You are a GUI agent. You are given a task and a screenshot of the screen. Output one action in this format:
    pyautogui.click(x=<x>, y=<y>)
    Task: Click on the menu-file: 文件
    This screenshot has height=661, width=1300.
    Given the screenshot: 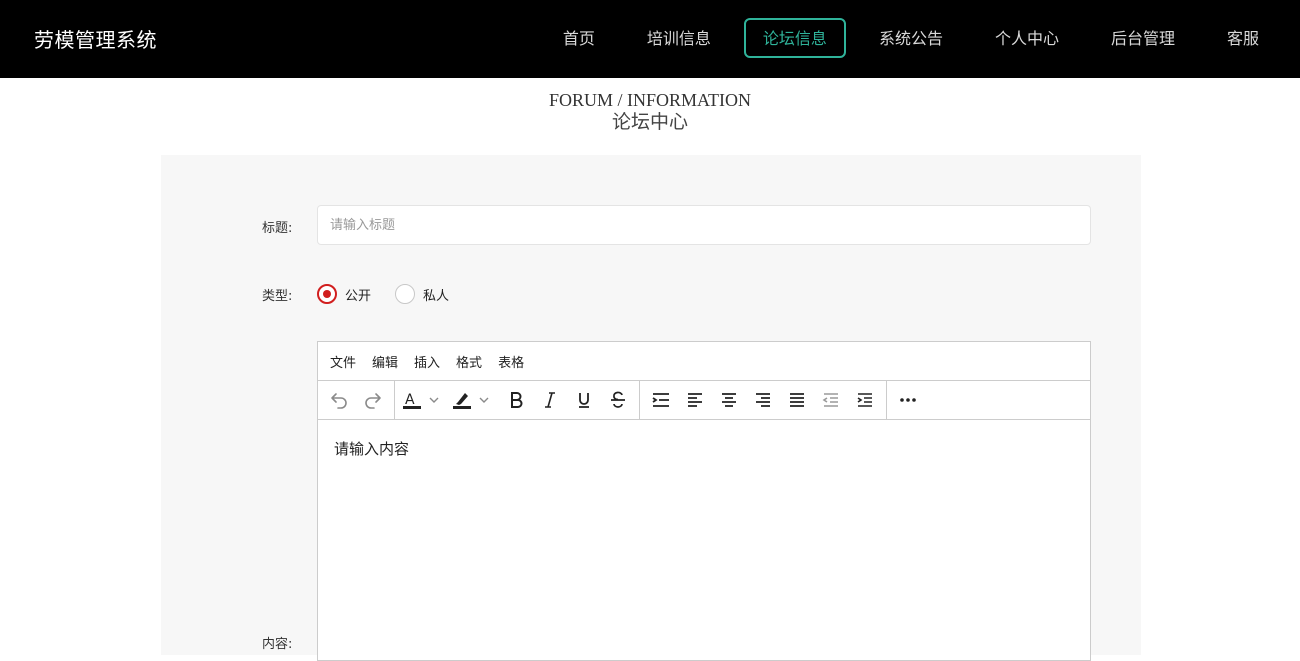 What is the action you would take?
    pyautogui.click(x=343, y=361)
    